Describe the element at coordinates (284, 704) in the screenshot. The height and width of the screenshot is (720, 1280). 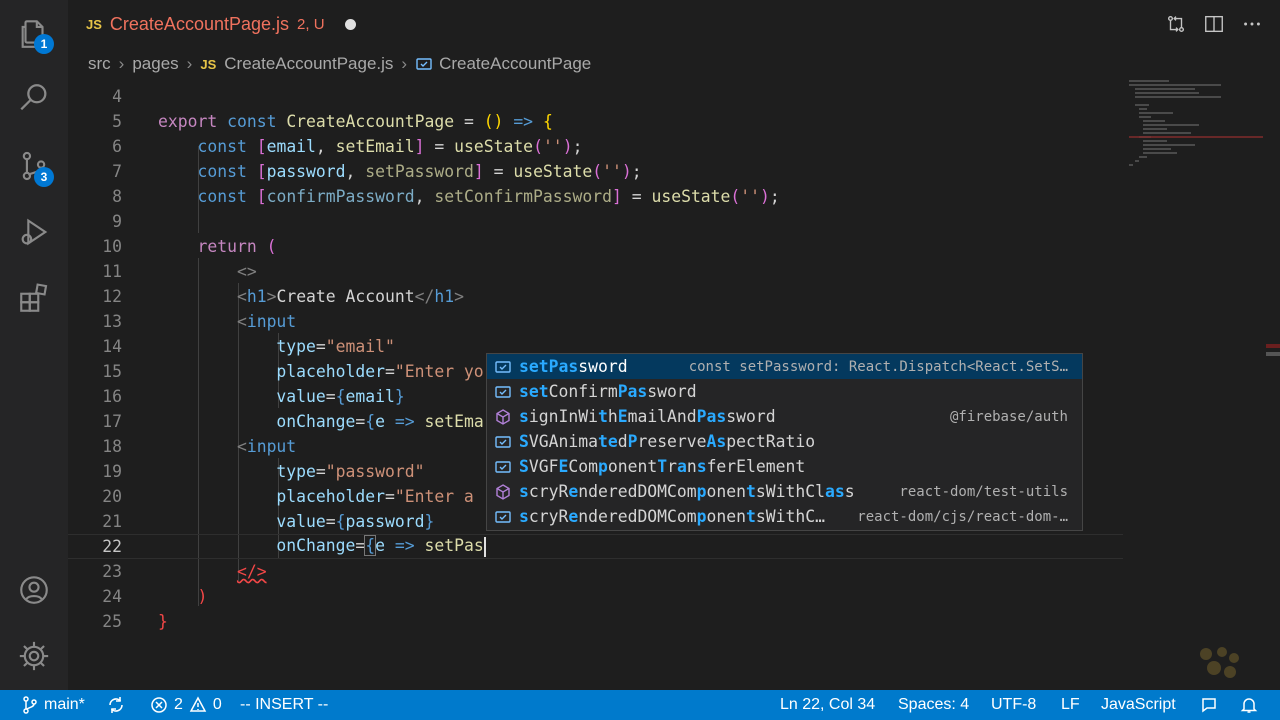
I see `vim-mode: -- INSERT --` at that location.